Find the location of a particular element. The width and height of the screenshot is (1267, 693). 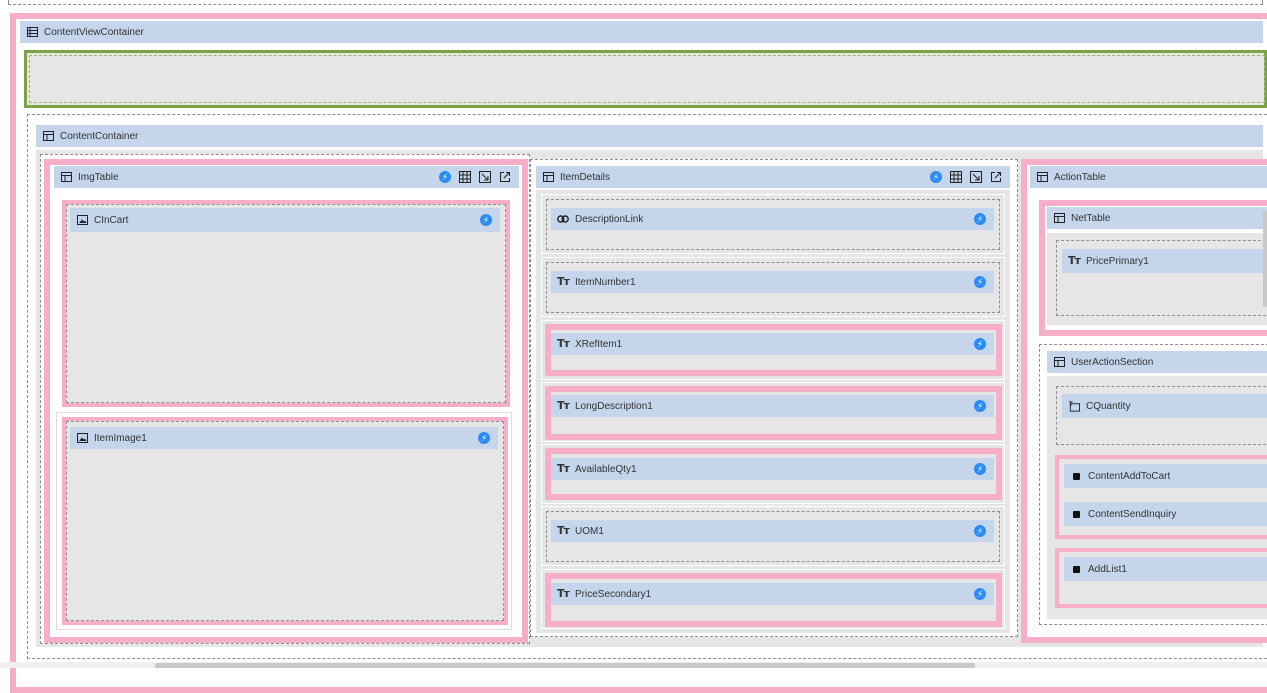

available-qty-header: Tт AvailableQty1 ⚡ is located at coordinates (772, 469).